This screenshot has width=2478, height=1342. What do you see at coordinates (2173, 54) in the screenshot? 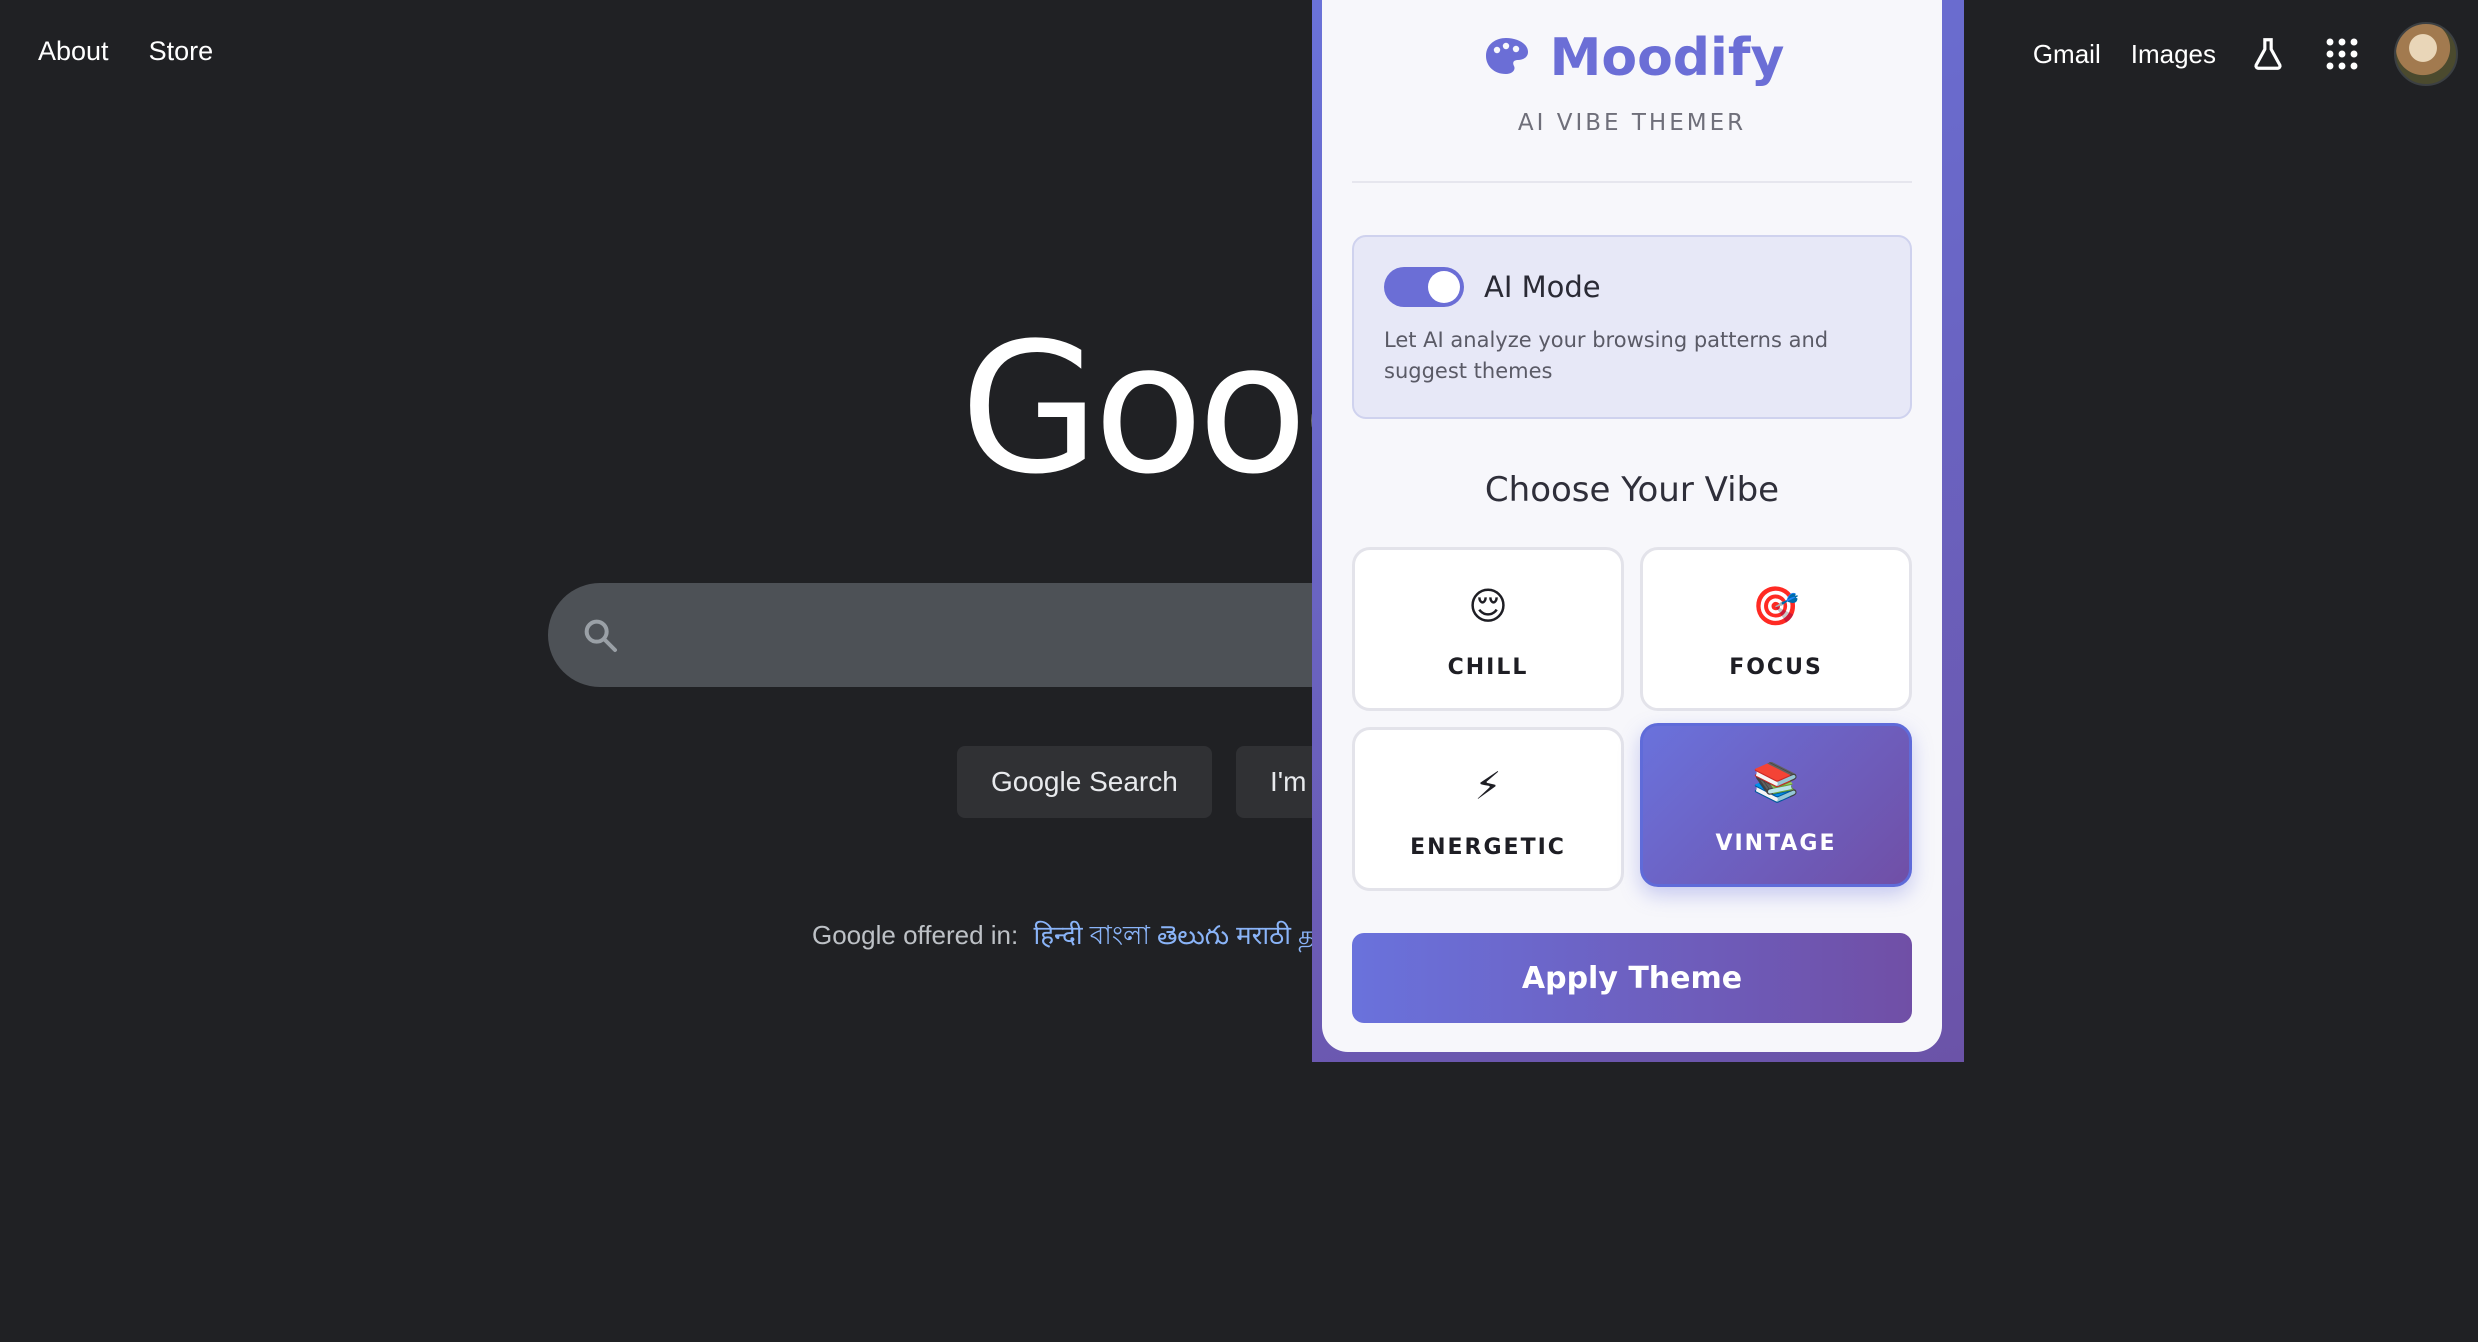
I see `images-link: Images` at bounding box center [2173, 54].